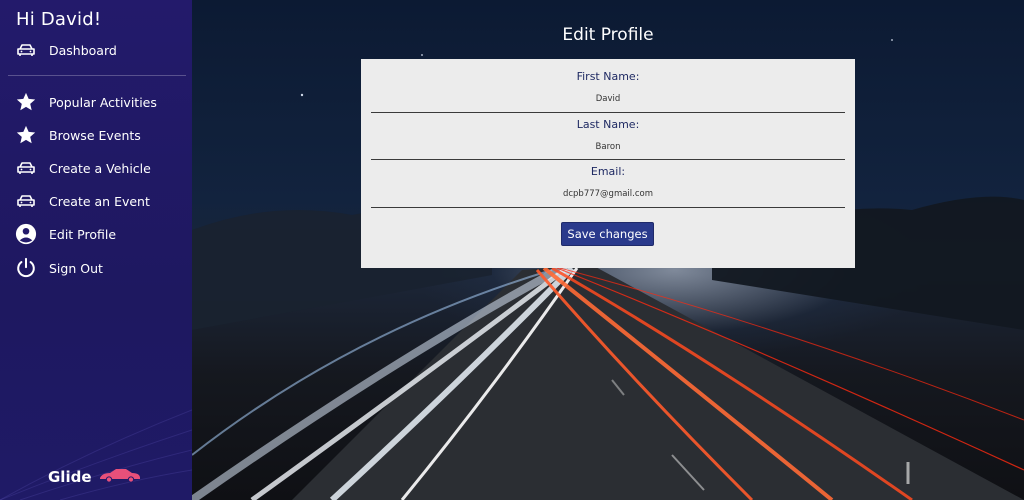 Image resolution: width=1024 pixels, height=500 pixels. What do you see at coordinates (103, 102) in the screenshot?
I see `sidebar-item-label: Popular Activities` at bounding box center [103, 102].